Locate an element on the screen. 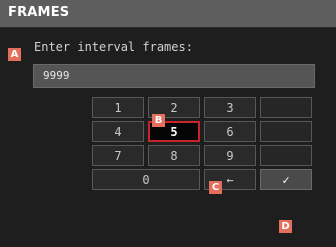  title-bar: FRAMES is located at coordinates (168, 14).